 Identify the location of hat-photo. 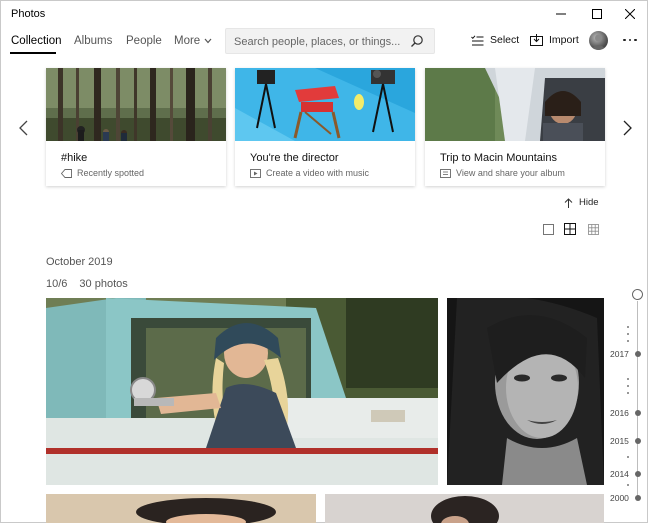
(181, 508).